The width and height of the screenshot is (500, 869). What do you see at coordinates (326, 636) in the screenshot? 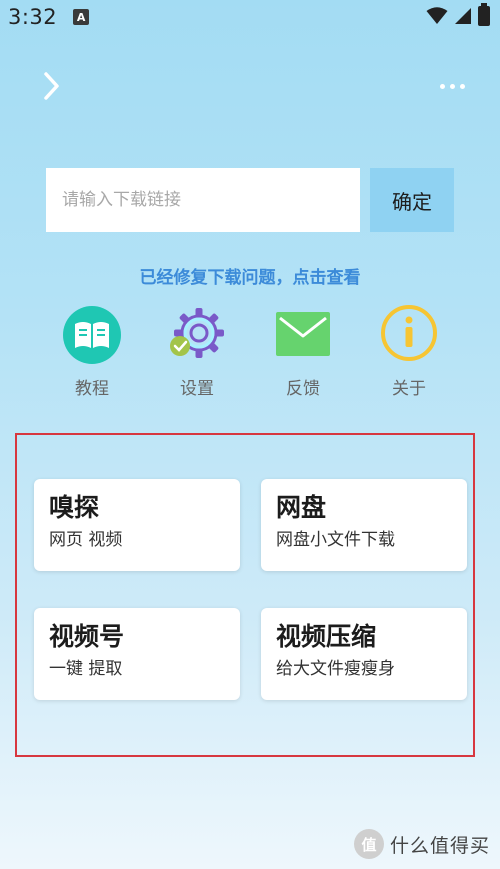
I see `card-title: 视频压缩` at bounding box center [326, 636].